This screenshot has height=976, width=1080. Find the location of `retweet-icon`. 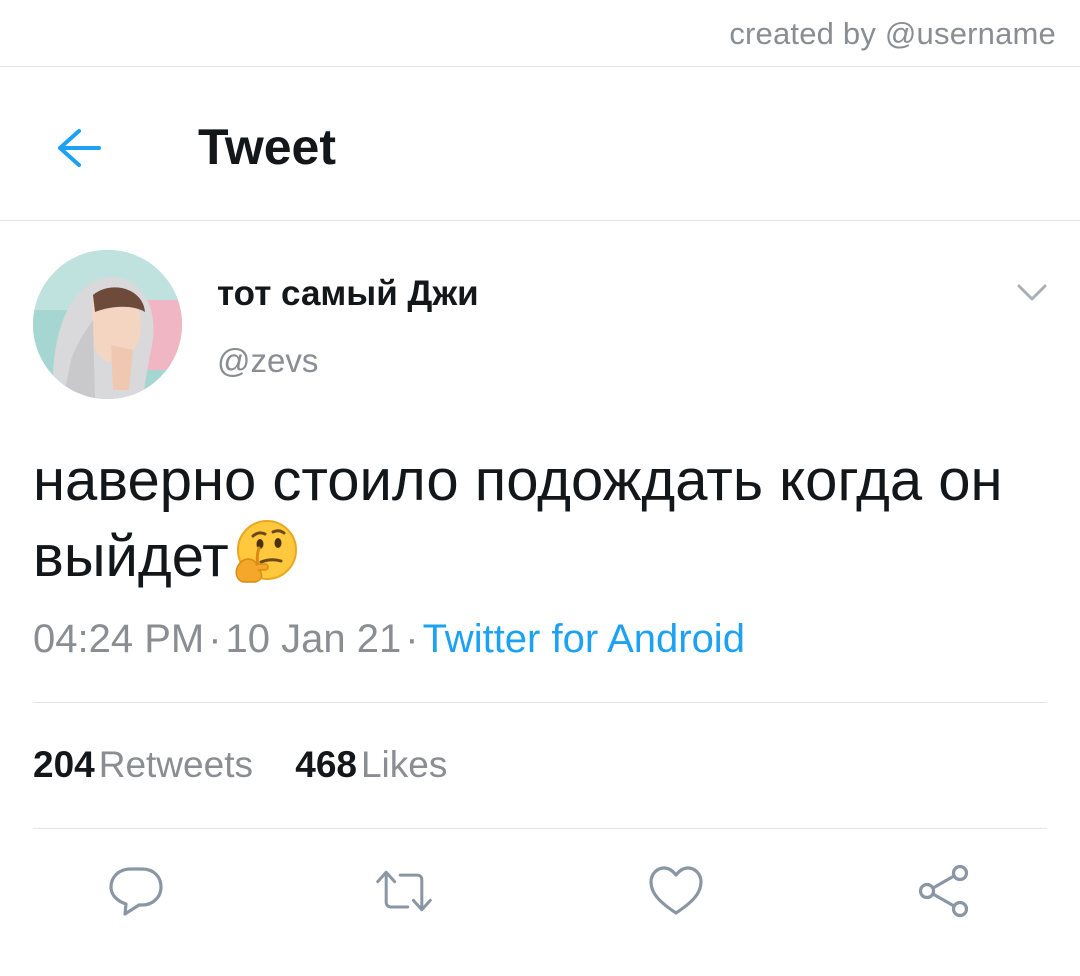

retweet-icon is located at coordinates (404, 891).